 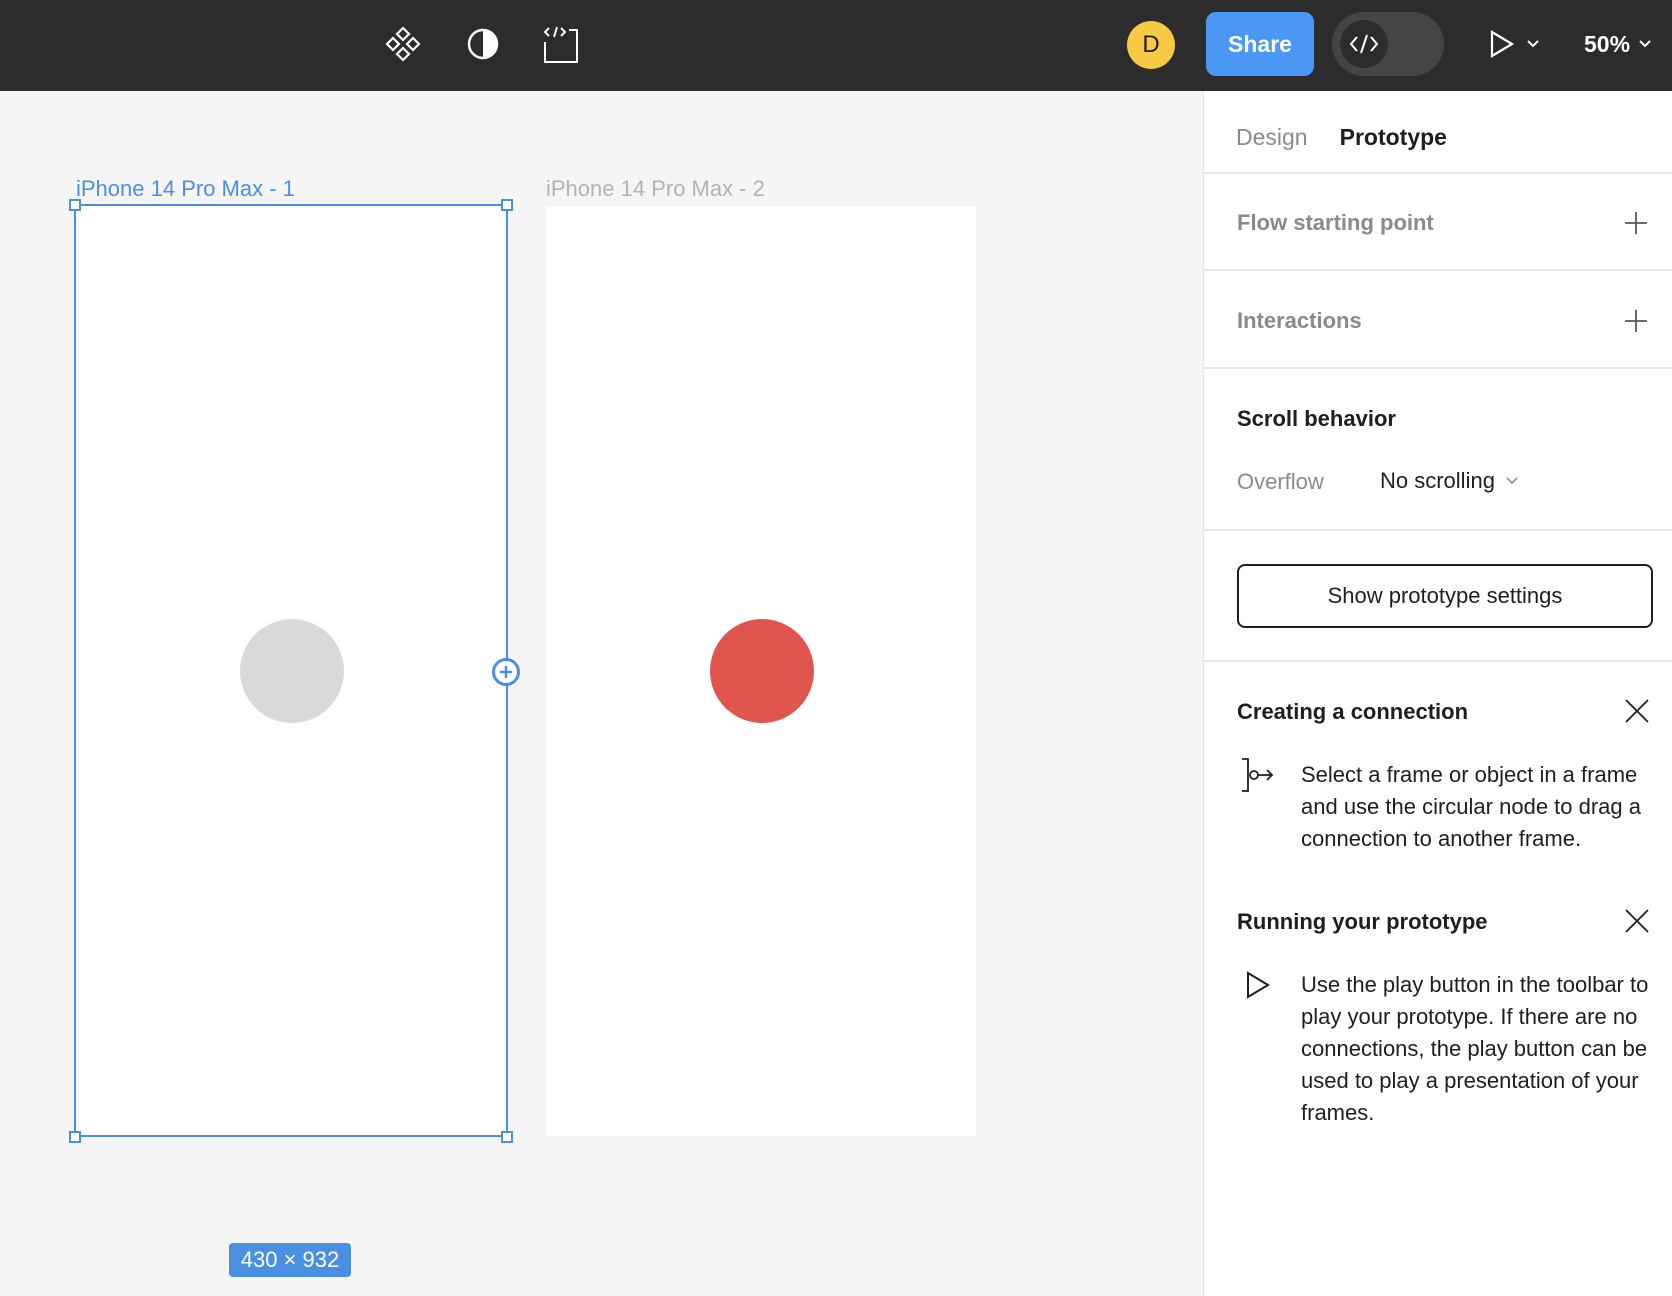 I want to click on overflow-value: No scrolling, so click(x=1437, y=480).